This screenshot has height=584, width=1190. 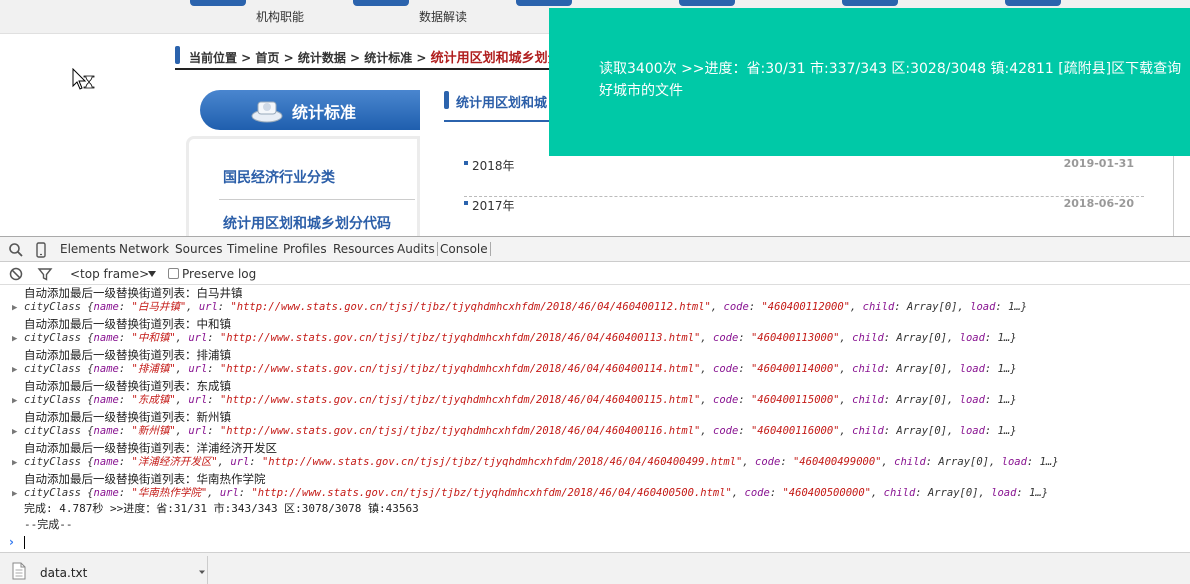 What do you see at coordinates (19, 571) in the screenshot?
I see `file-icon` at bounding box center [19, 571].